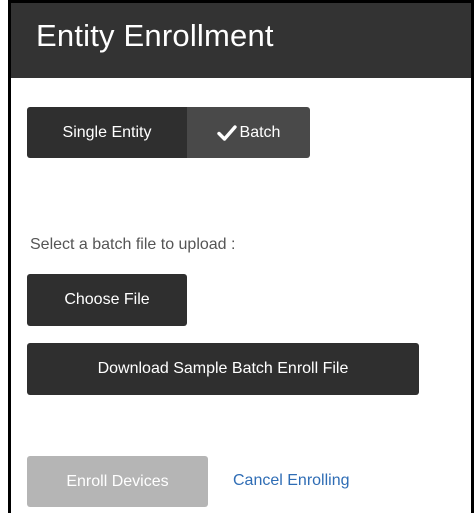  Describe the element at coordinates (155, 35) in the screenshot. I see `page-title: Entity Enrollment` at that location.